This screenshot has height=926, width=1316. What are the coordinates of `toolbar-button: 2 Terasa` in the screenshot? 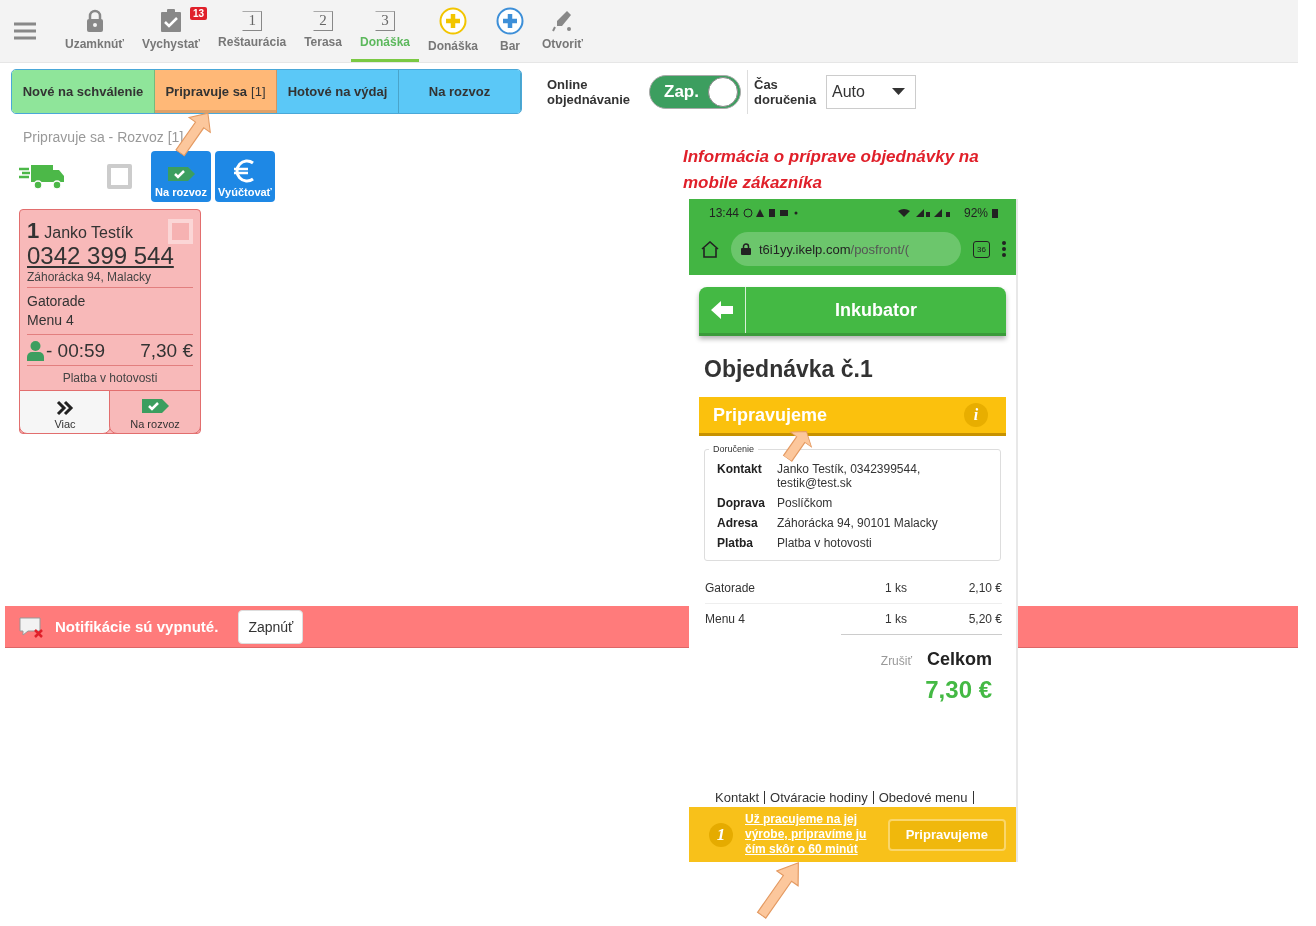 It's located at (323, 31).